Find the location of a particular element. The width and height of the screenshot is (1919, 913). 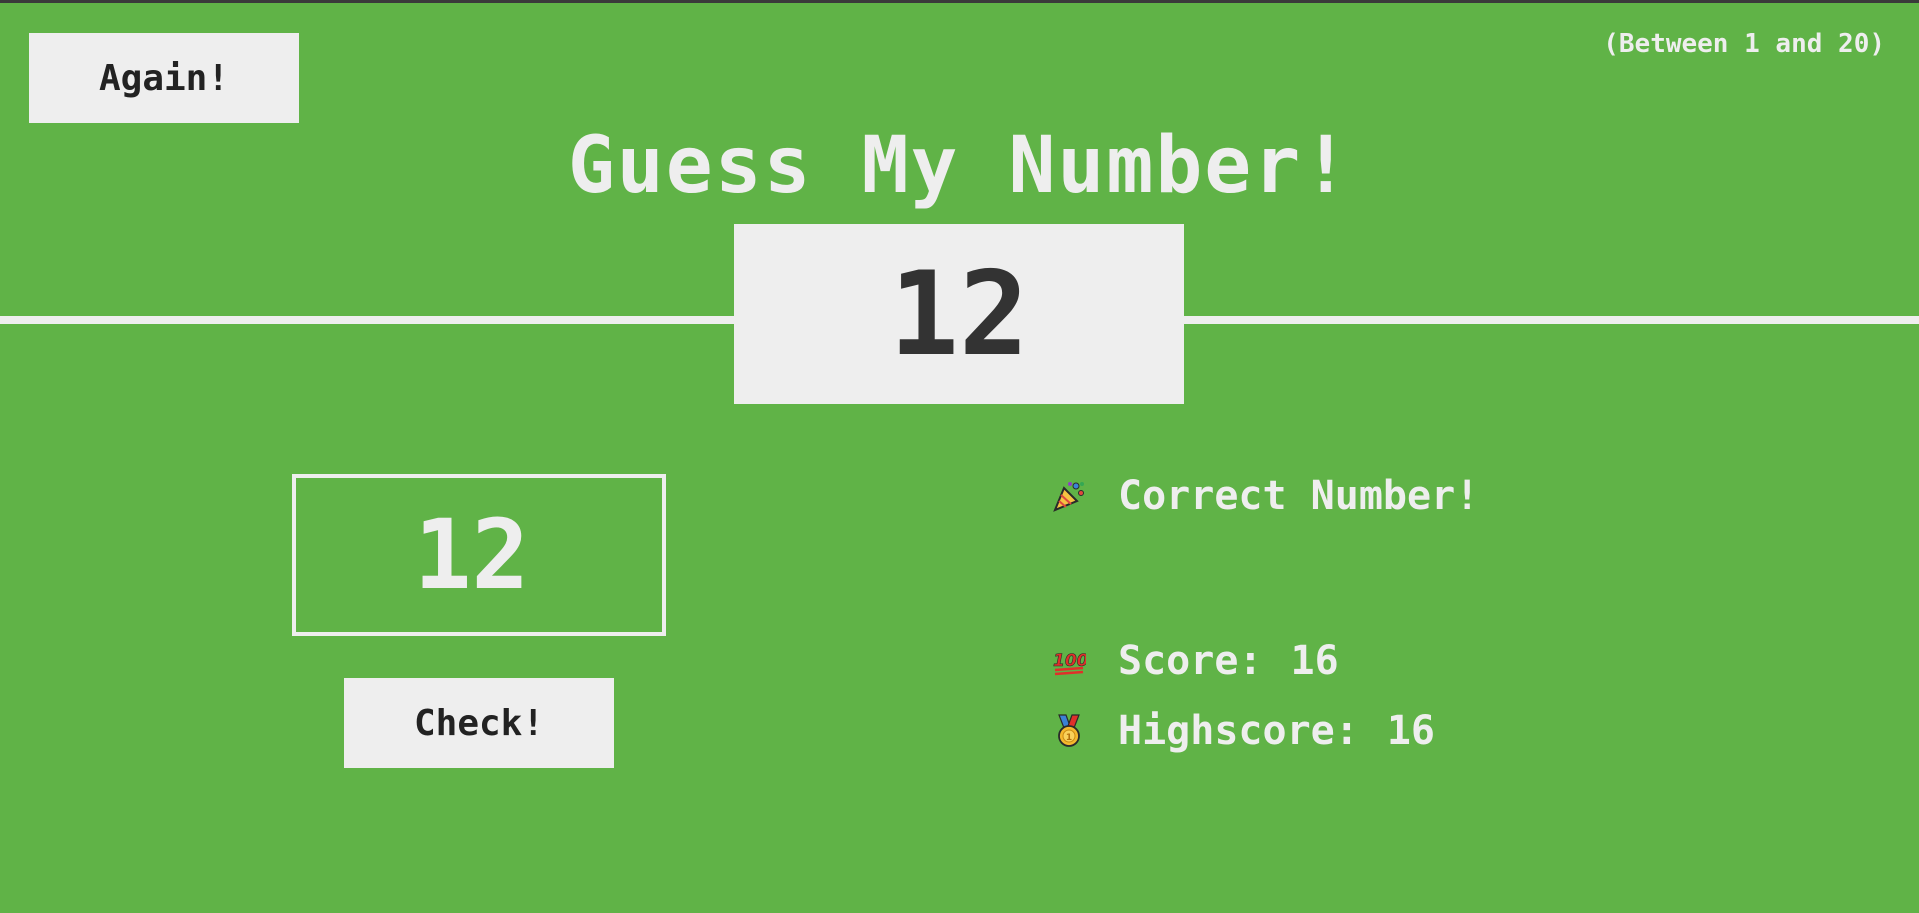

score-label: Score: is located at coordinates (1190, 661).